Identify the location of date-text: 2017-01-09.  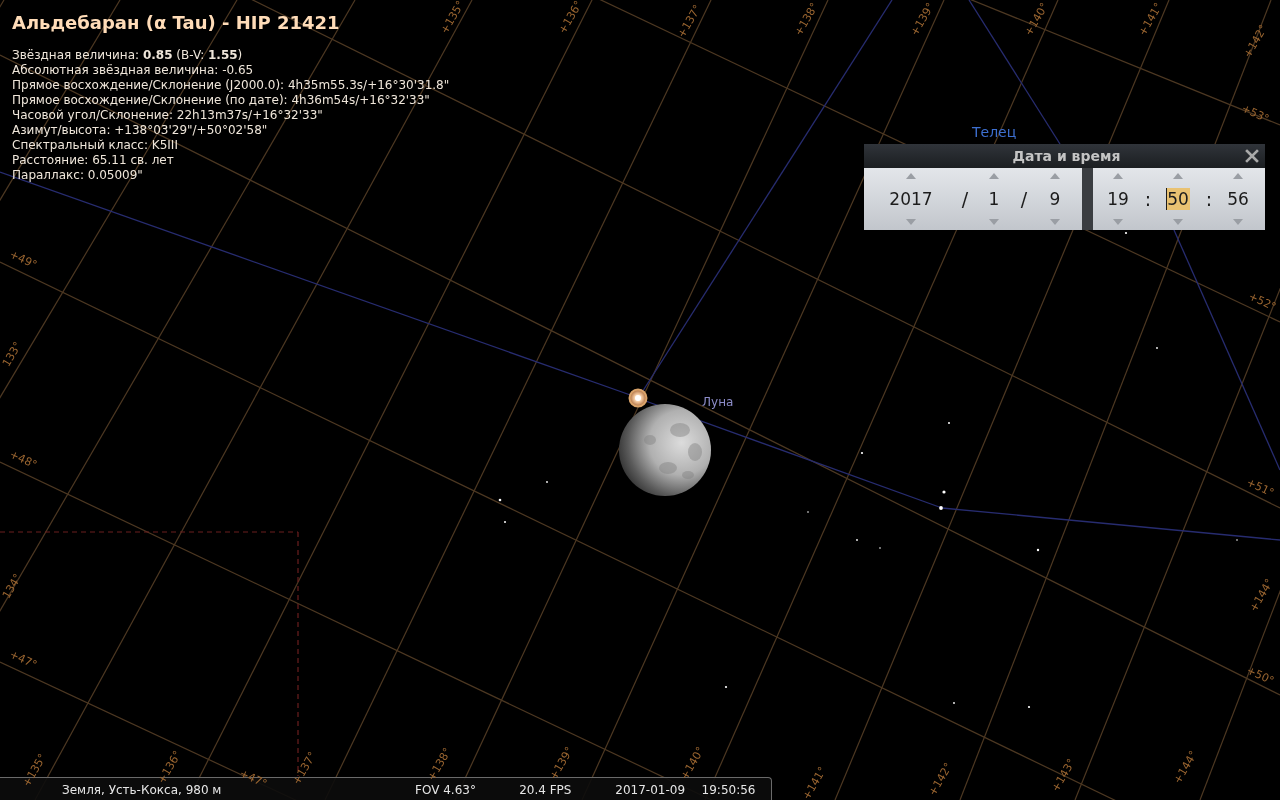
(650, 790).